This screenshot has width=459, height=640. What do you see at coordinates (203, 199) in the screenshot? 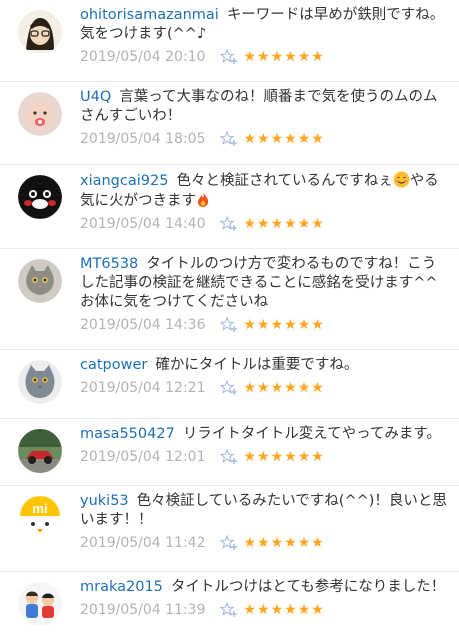
I see `fire-emoji-icon` at bounding box center [203, 199].